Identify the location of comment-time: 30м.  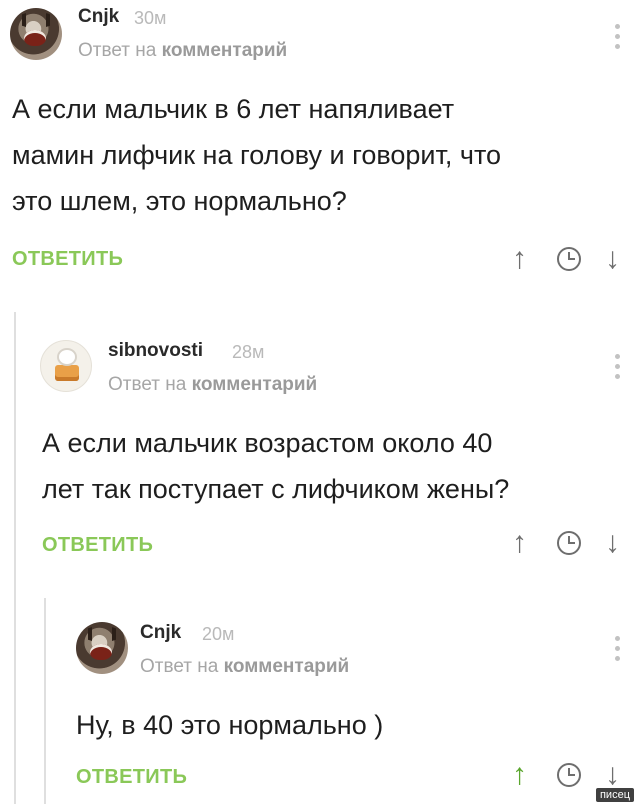
(150, 18).